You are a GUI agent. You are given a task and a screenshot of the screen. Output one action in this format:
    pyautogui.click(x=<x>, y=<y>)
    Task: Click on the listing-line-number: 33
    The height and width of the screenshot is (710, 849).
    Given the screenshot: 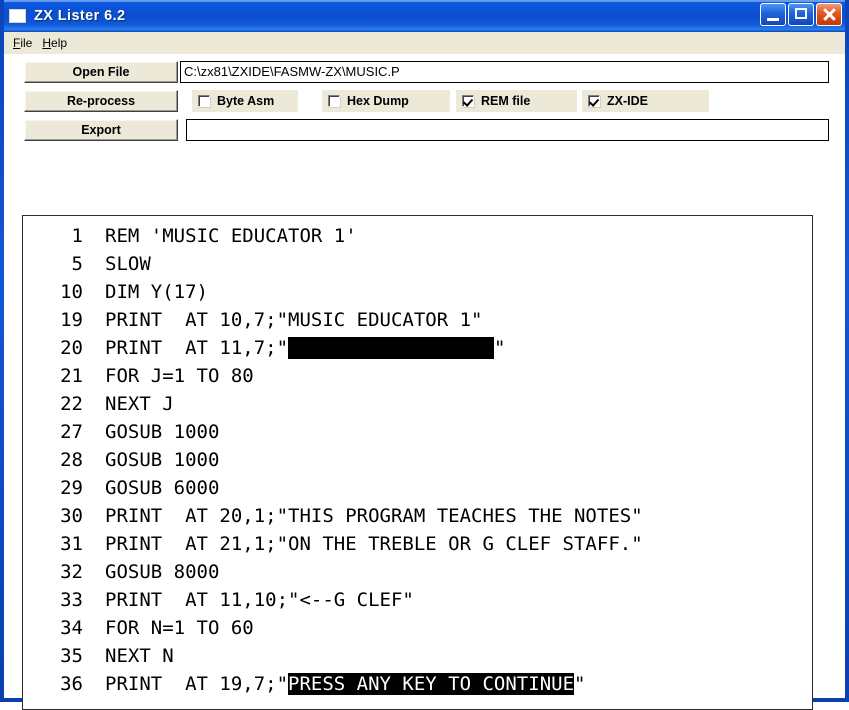 What is the action you would take?
    pyautogui.click(x=71, y=600)
    